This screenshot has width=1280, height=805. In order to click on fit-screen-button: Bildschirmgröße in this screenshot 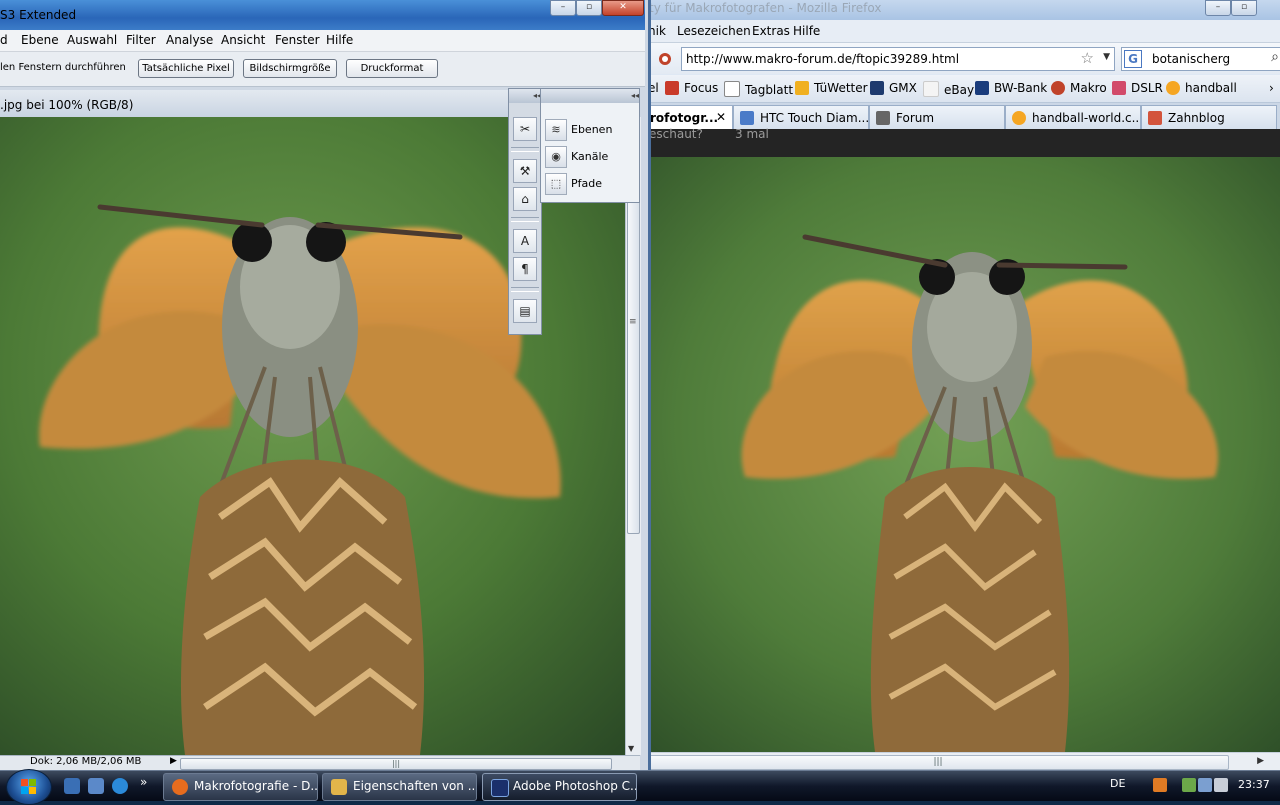, I will do `click(290, 68)`.